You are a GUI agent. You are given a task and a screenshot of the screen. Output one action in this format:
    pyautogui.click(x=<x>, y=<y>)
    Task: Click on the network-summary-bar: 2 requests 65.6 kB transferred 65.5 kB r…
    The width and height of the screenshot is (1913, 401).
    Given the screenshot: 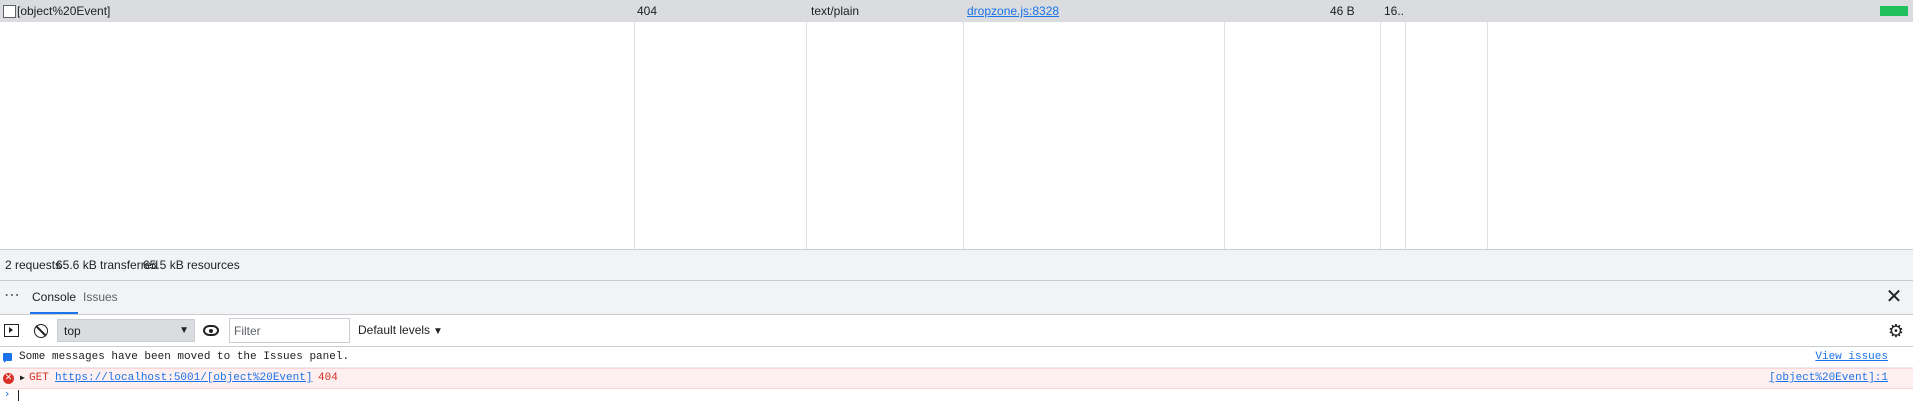 What is the action you would take?
    pyautogui.click(x=956, y=265)
    